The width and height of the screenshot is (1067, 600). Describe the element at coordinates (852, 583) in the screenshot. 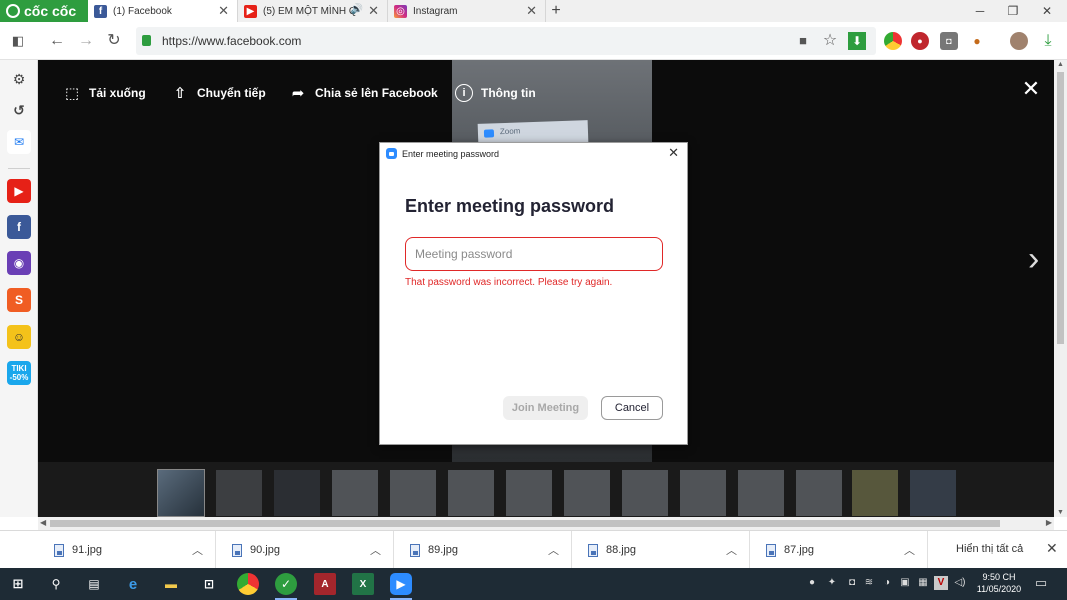

I see `tray-zoom-icon: ◘` at that location.